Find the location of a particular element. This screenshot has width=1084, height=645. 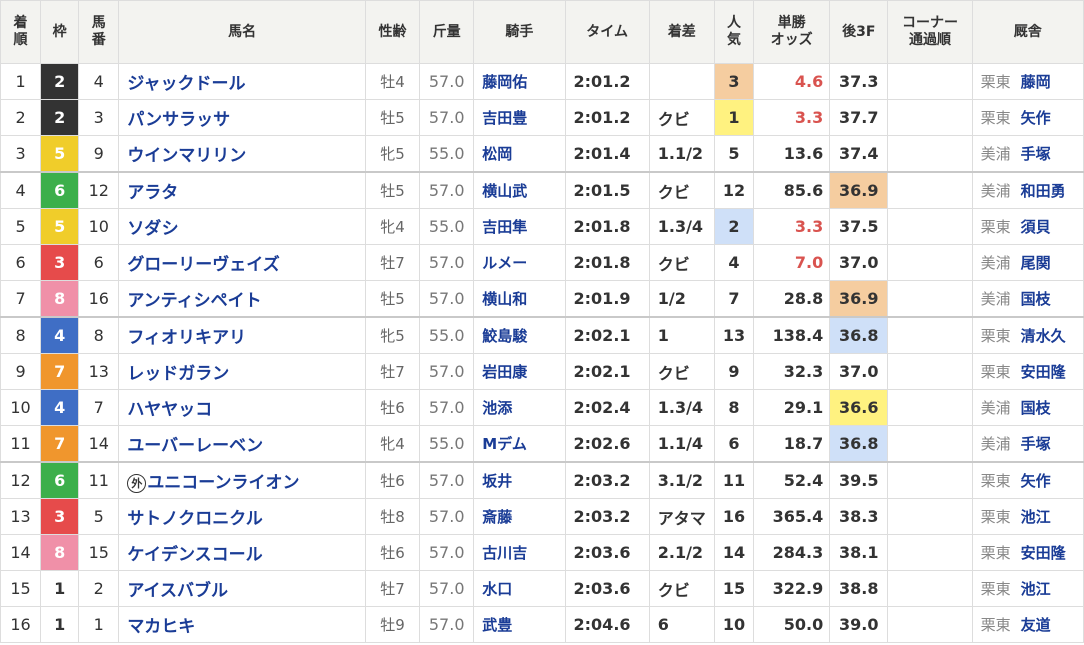

last3f-cell: 38.3 is located at coordinates (859, 516).